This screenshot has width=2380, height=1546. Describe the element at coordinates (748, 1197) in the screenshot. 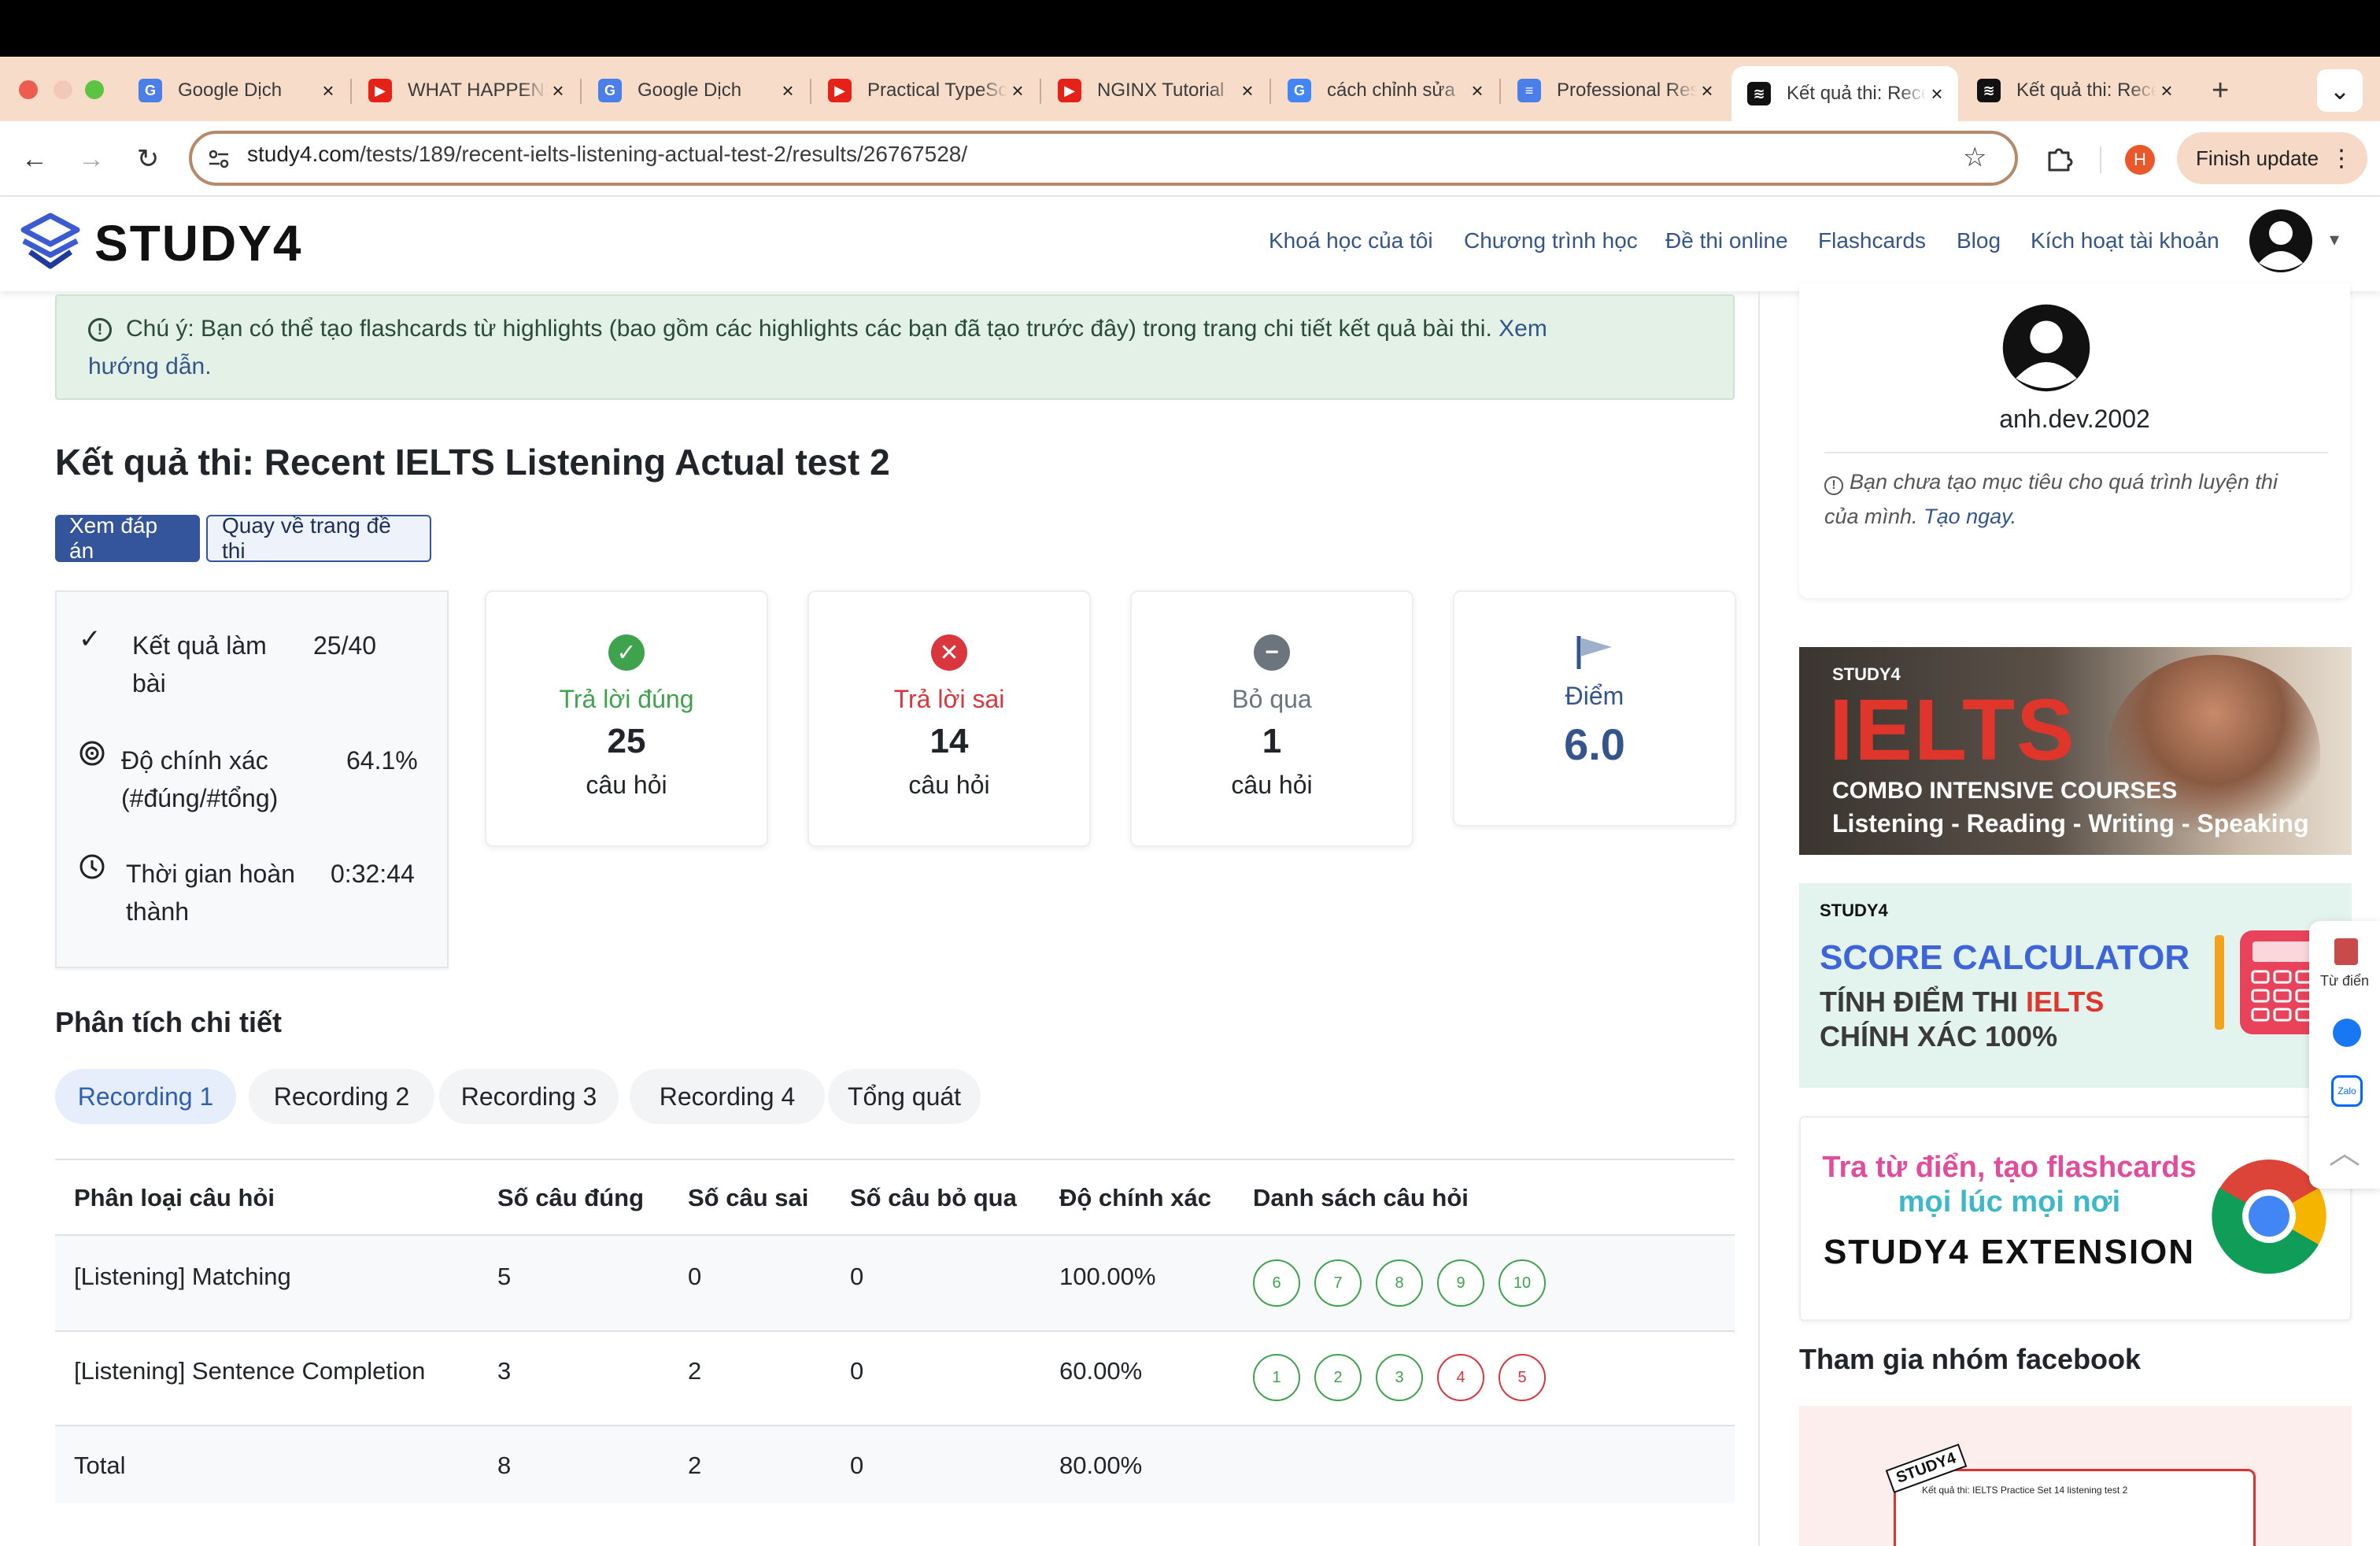

I see `column-header: Số câu sai` at that location.